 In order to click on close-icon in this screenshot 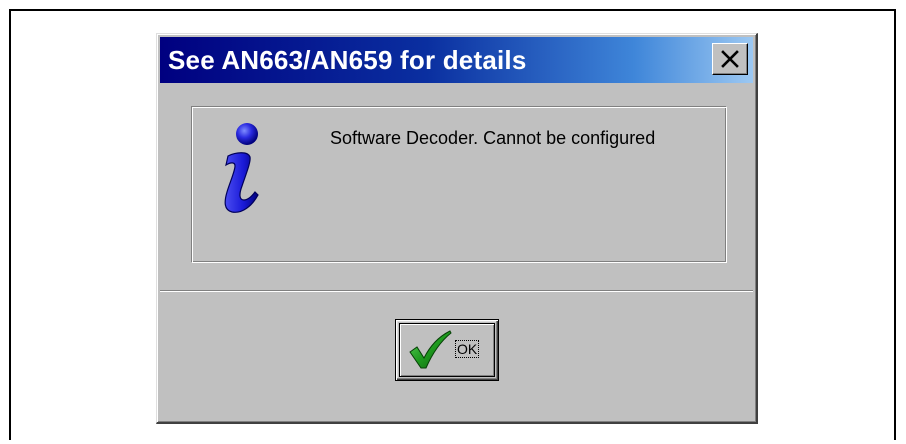, I will do `click(730, 59)`.